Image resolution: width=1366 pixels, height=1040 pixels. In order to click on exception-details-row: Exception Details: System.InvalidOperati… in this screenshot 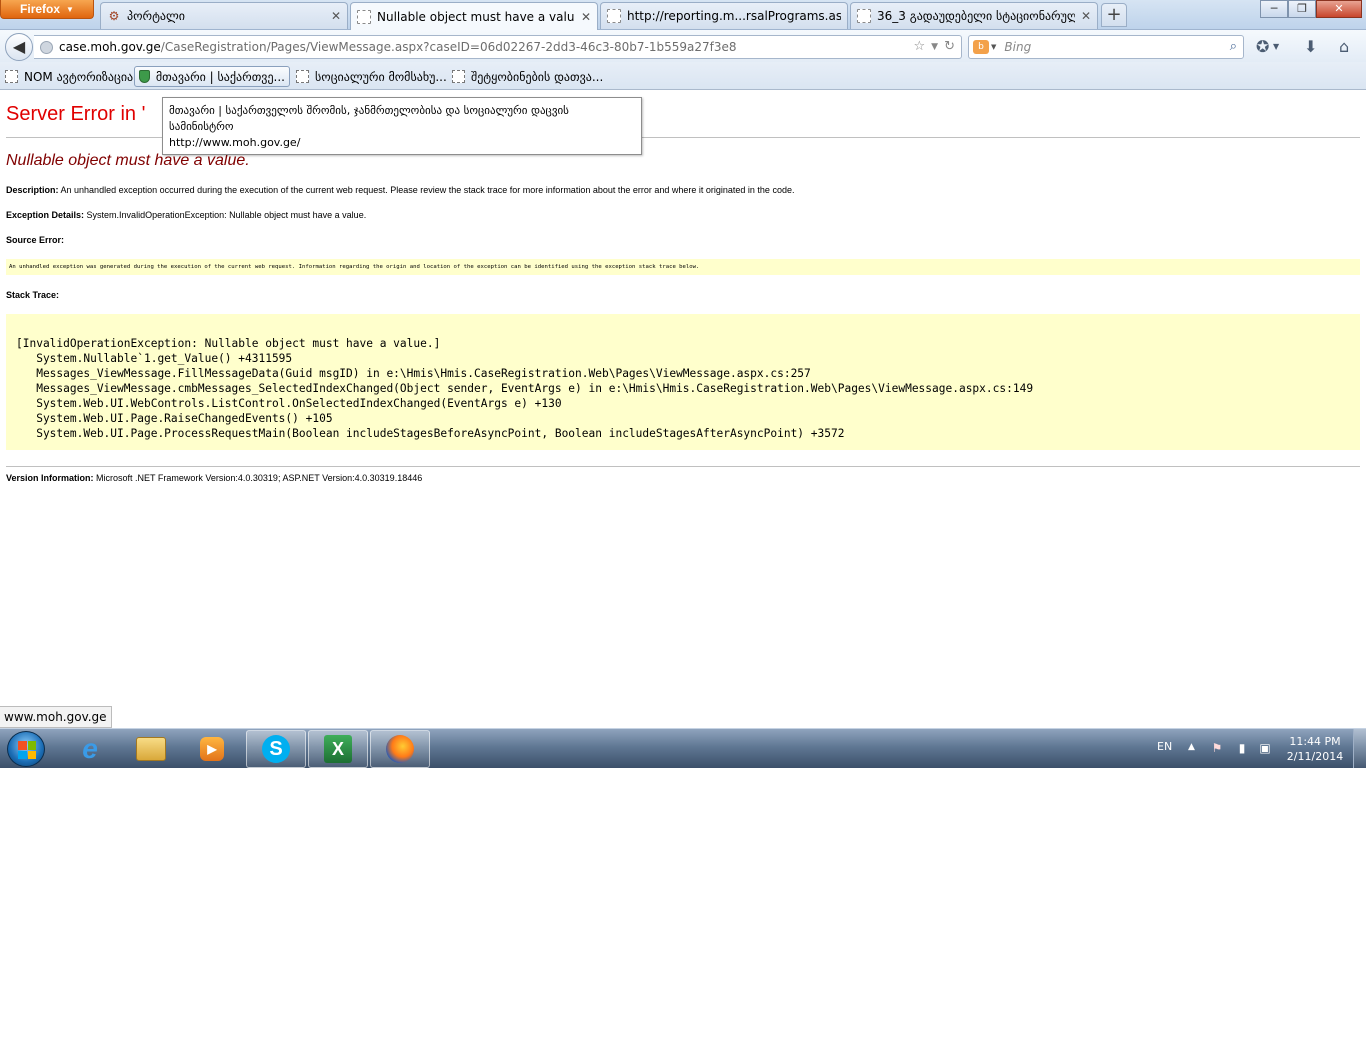, I will do `click(186, 215)`.